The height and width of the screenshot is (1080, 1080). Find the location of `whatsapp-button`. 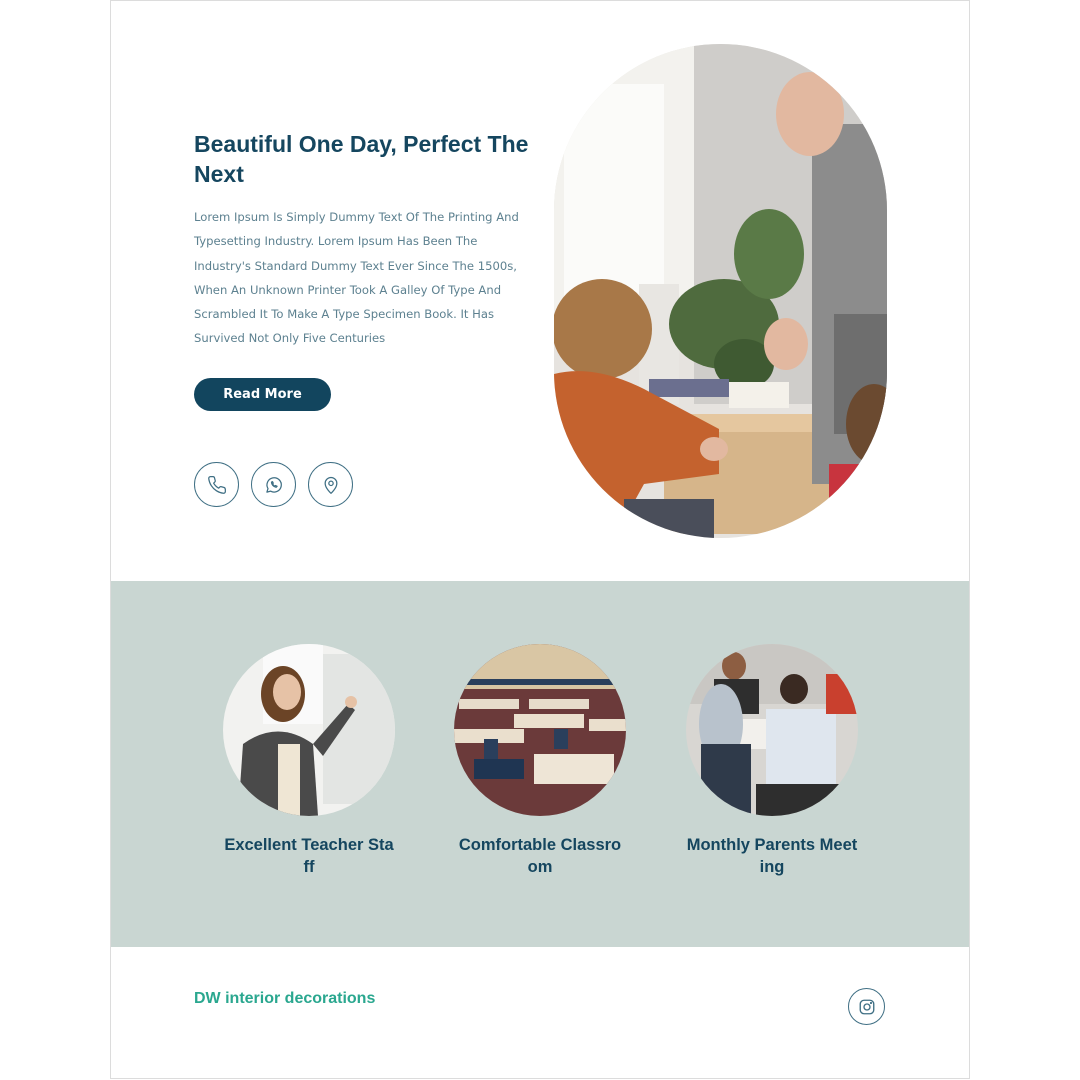

whatsapp-button is located at coordinates (273, 484).